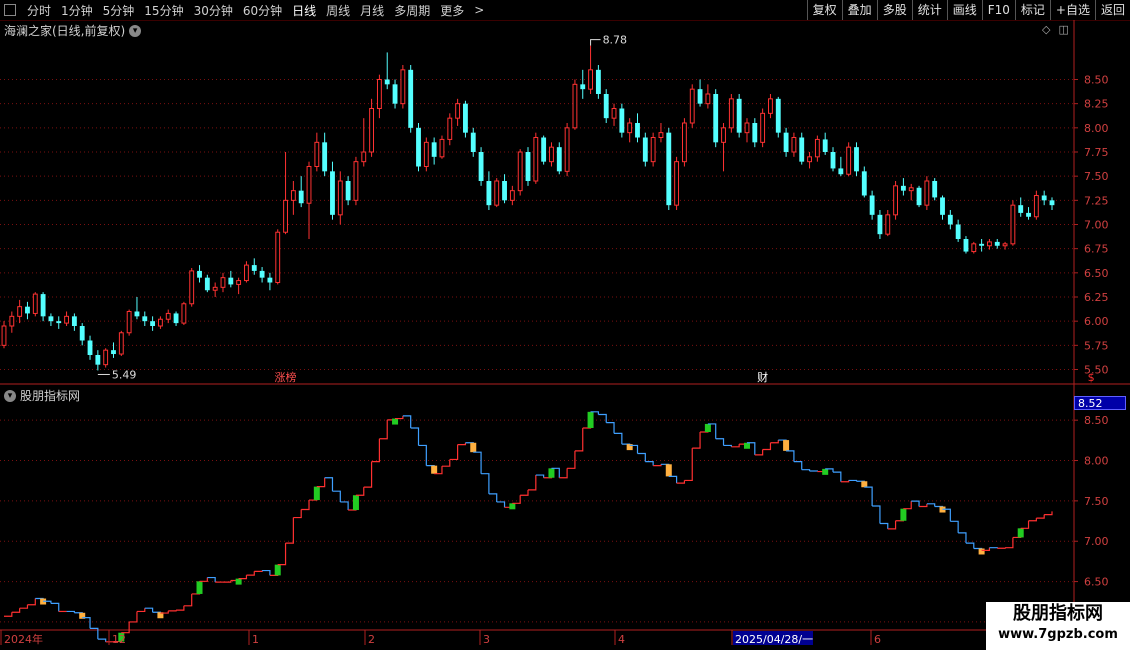 This screenshot has width=1130, height=650. What do you see at coordinates (762, 377) in the screenshot?
I see `event-marker-1: 财` at bounding box center [762, 377].